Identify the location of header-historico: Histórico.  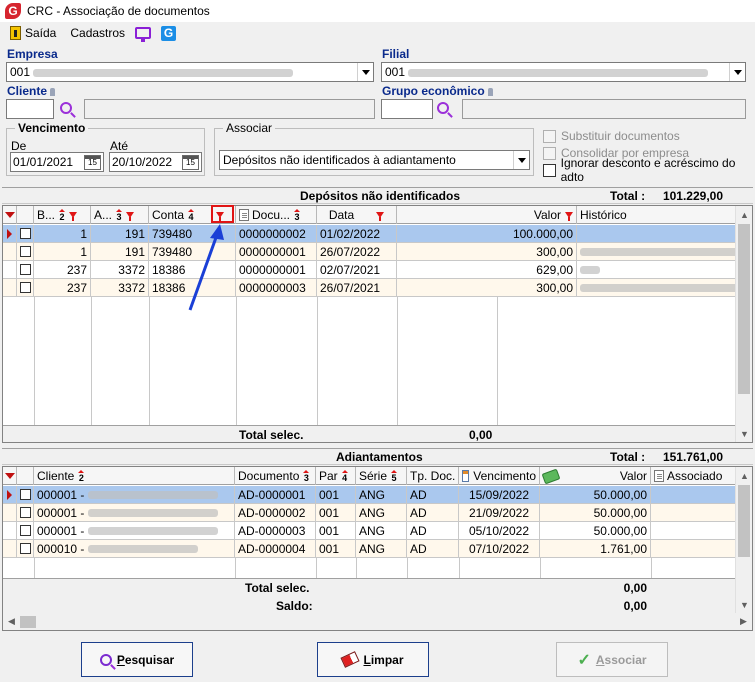
(664, 215).